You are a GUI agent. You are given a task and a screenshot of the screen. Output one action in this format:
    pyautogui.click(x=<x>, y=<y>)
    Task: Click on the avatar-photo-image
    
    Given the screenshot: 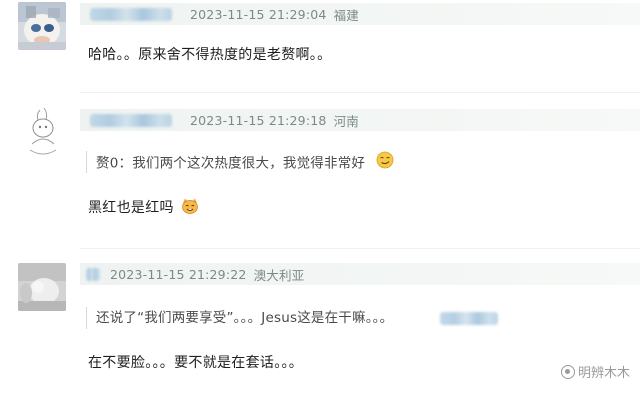 What is the action you would take?
    pyautogui.click(x=42, y=287)
    